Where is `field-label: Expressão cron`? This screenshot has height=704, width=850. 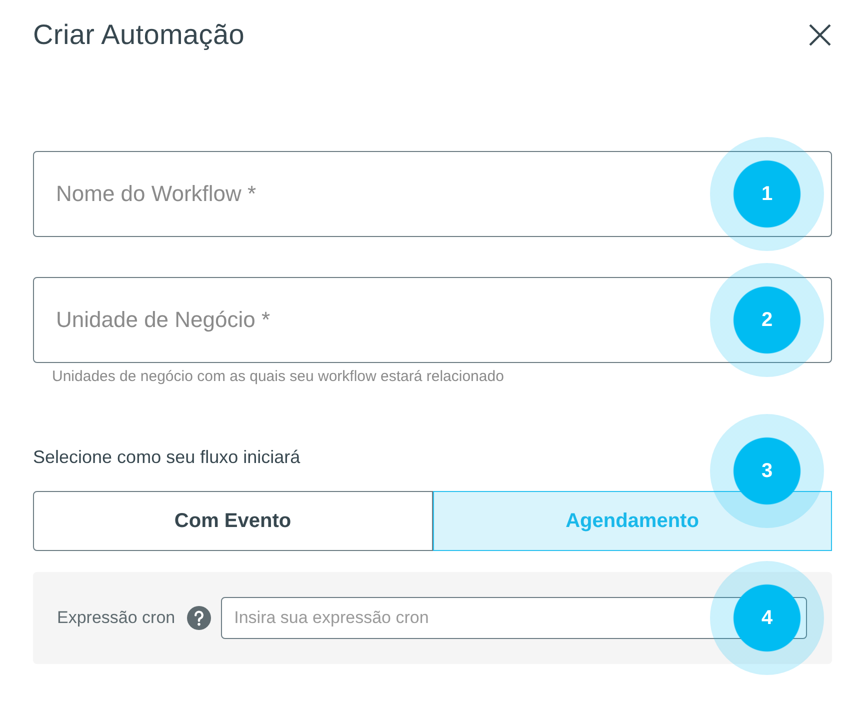
field-label: Expressão cron is located at coordinates (116, 618).